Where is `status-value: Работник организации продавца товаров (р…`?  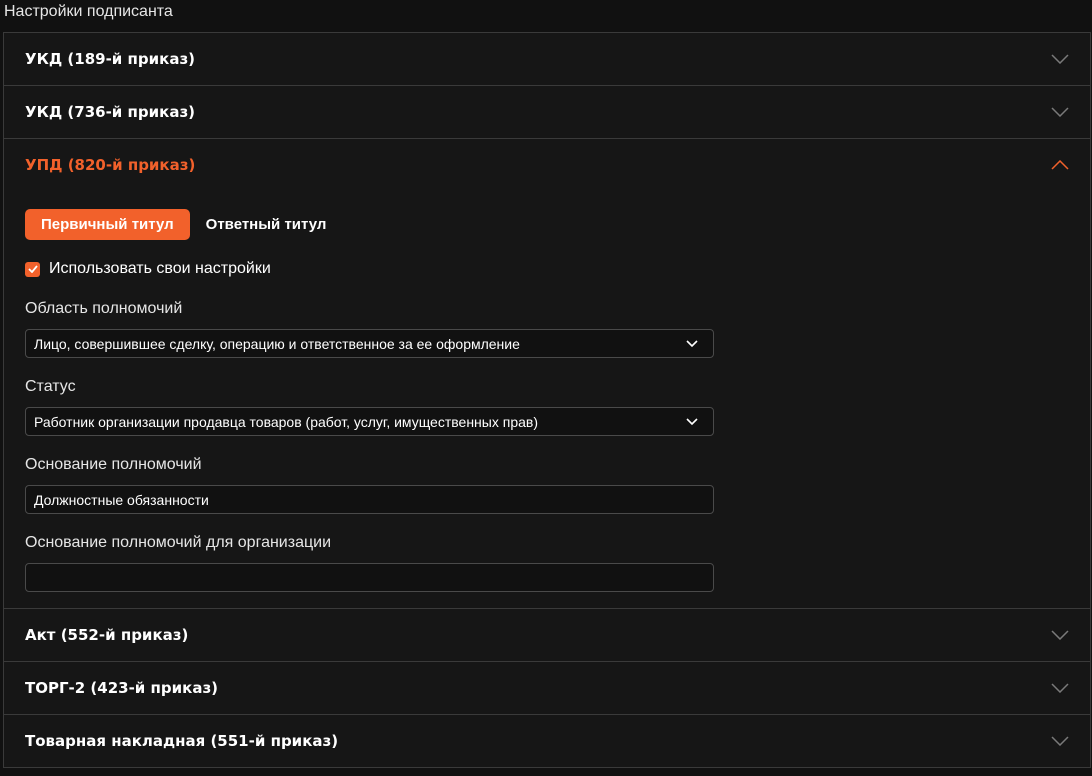 status-value: Работник организации продавца товаров (р… is located at coordinates (286, 421).